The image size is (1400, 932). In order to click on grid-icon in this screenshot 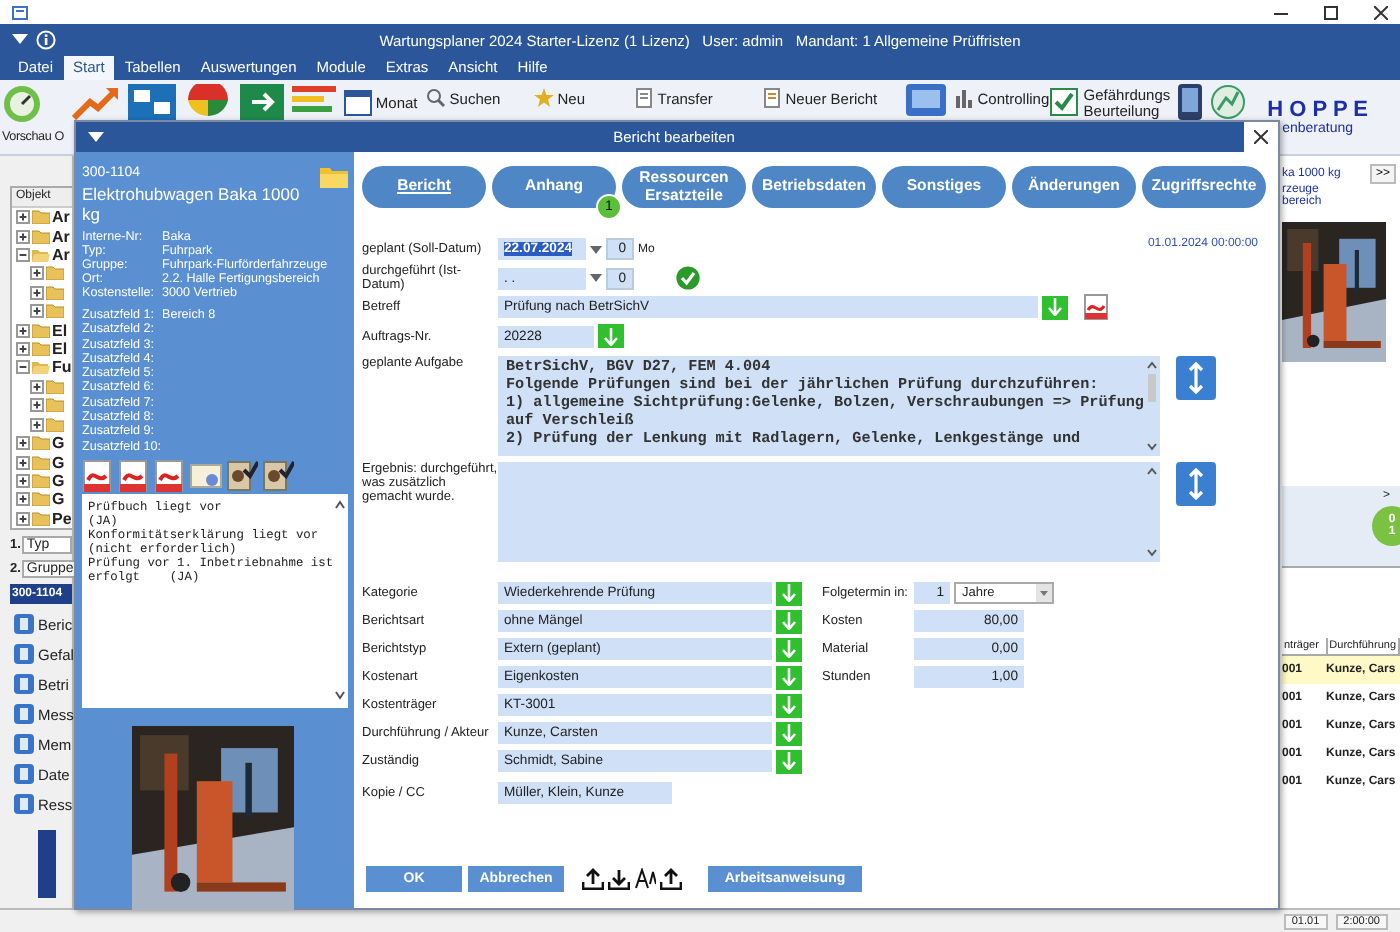, I will do `click(151, 102)`.